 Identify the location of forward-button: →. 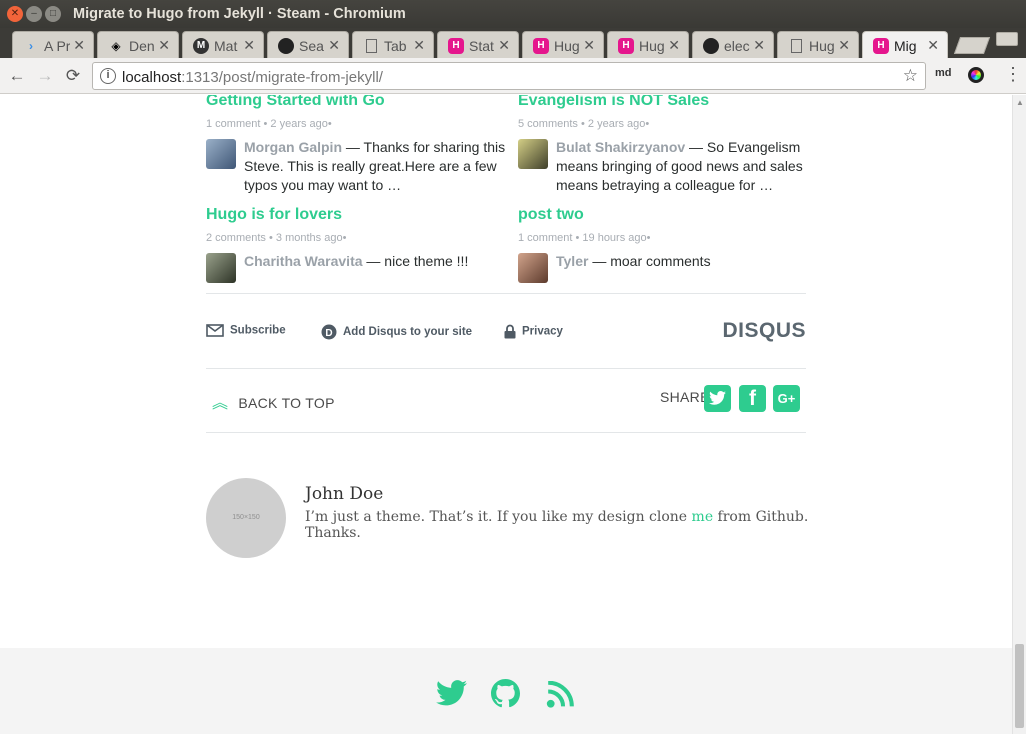
(45, 76).